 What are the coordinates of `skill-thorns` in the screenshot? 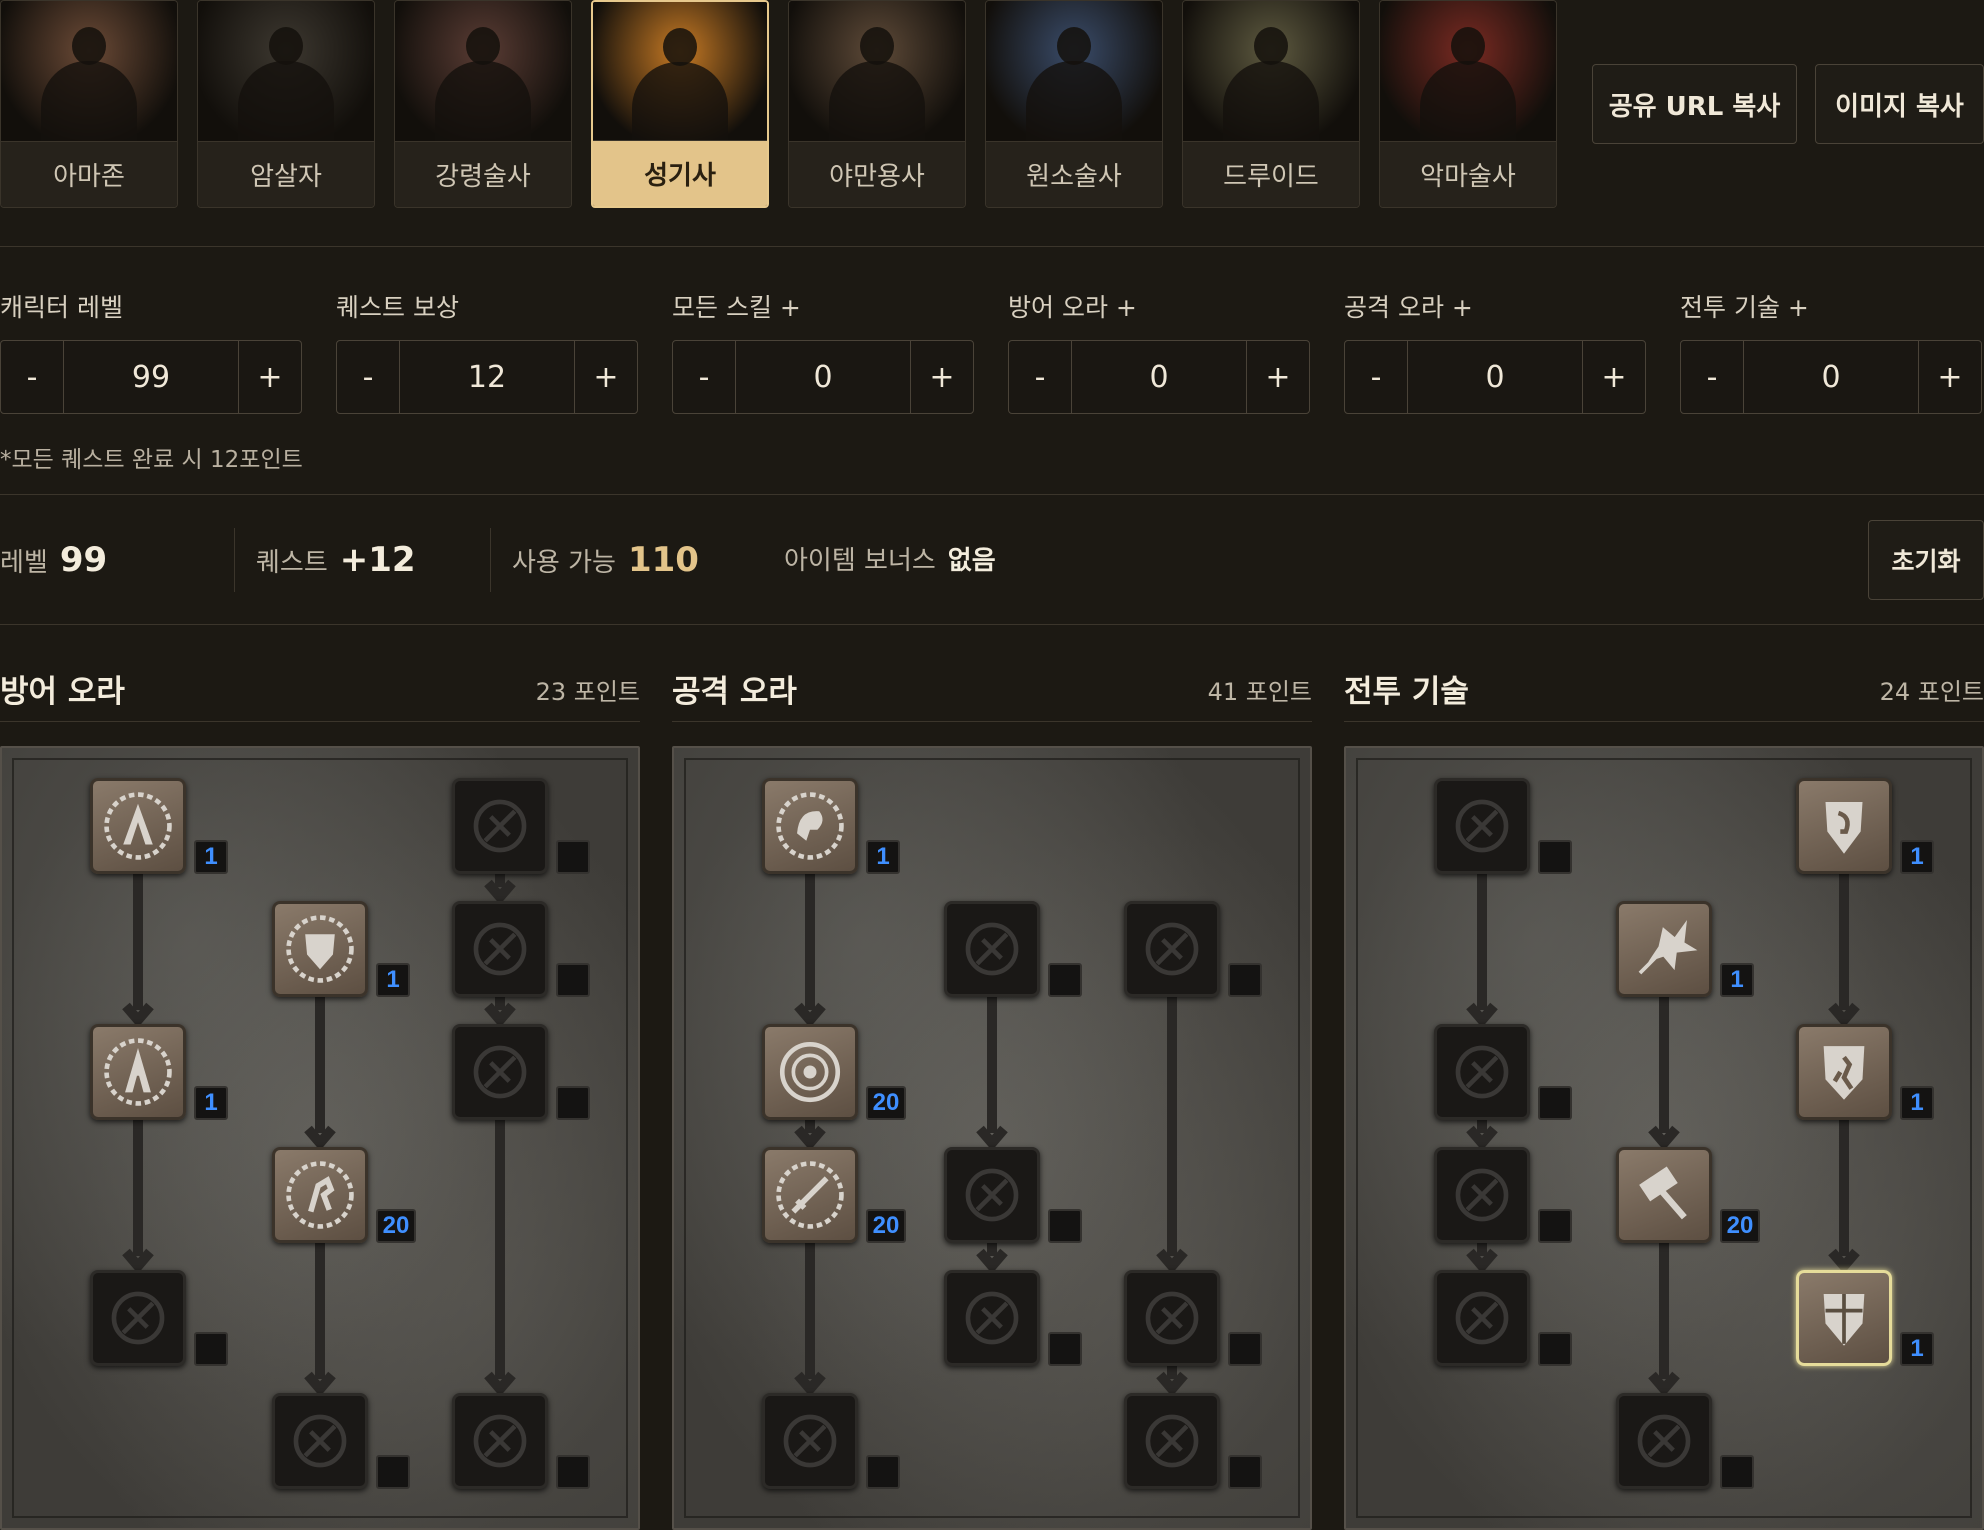 It's located at (1172, 949).